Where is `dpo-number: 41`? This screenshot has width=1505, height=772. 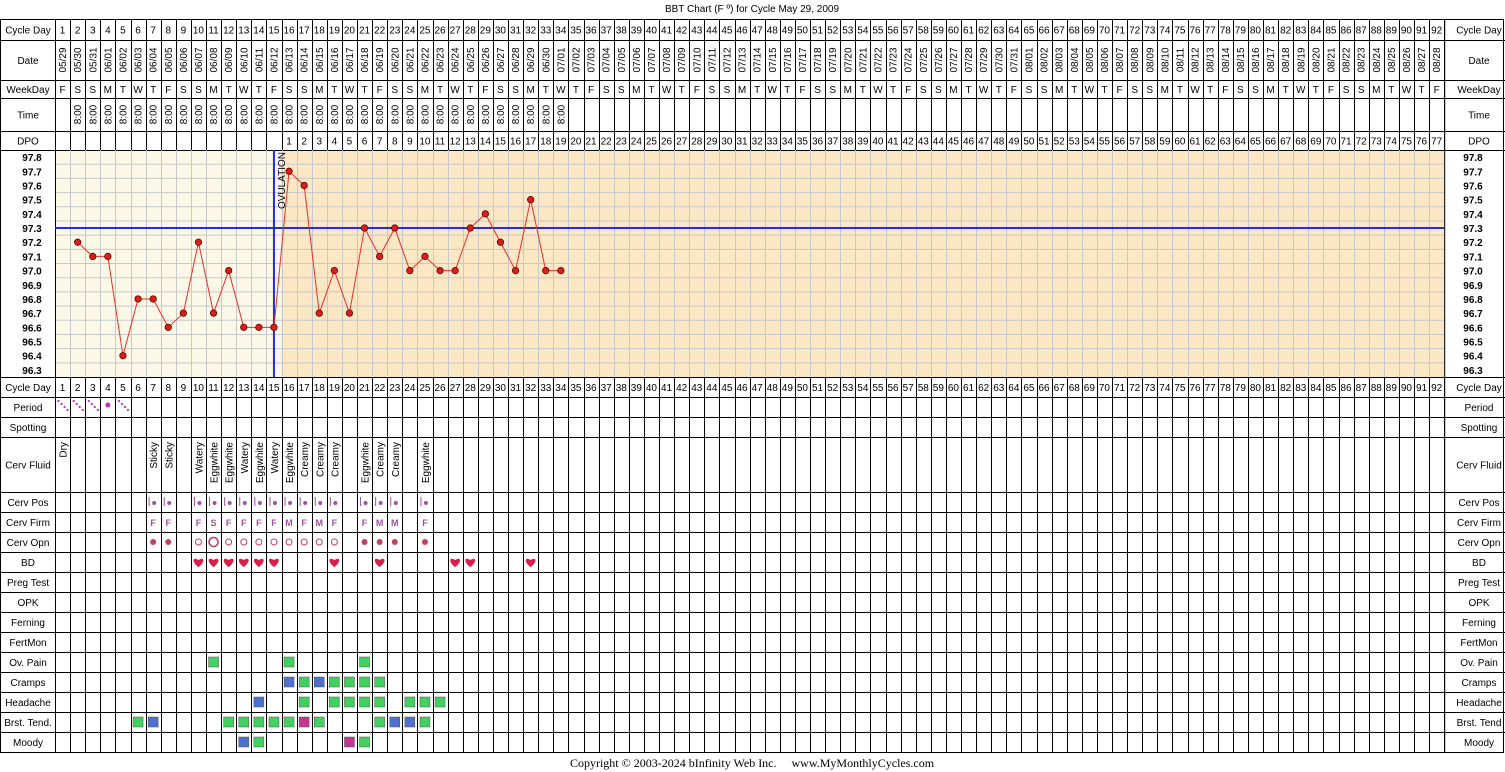 dpo-number: 41 is located at coordinates (893, 142).